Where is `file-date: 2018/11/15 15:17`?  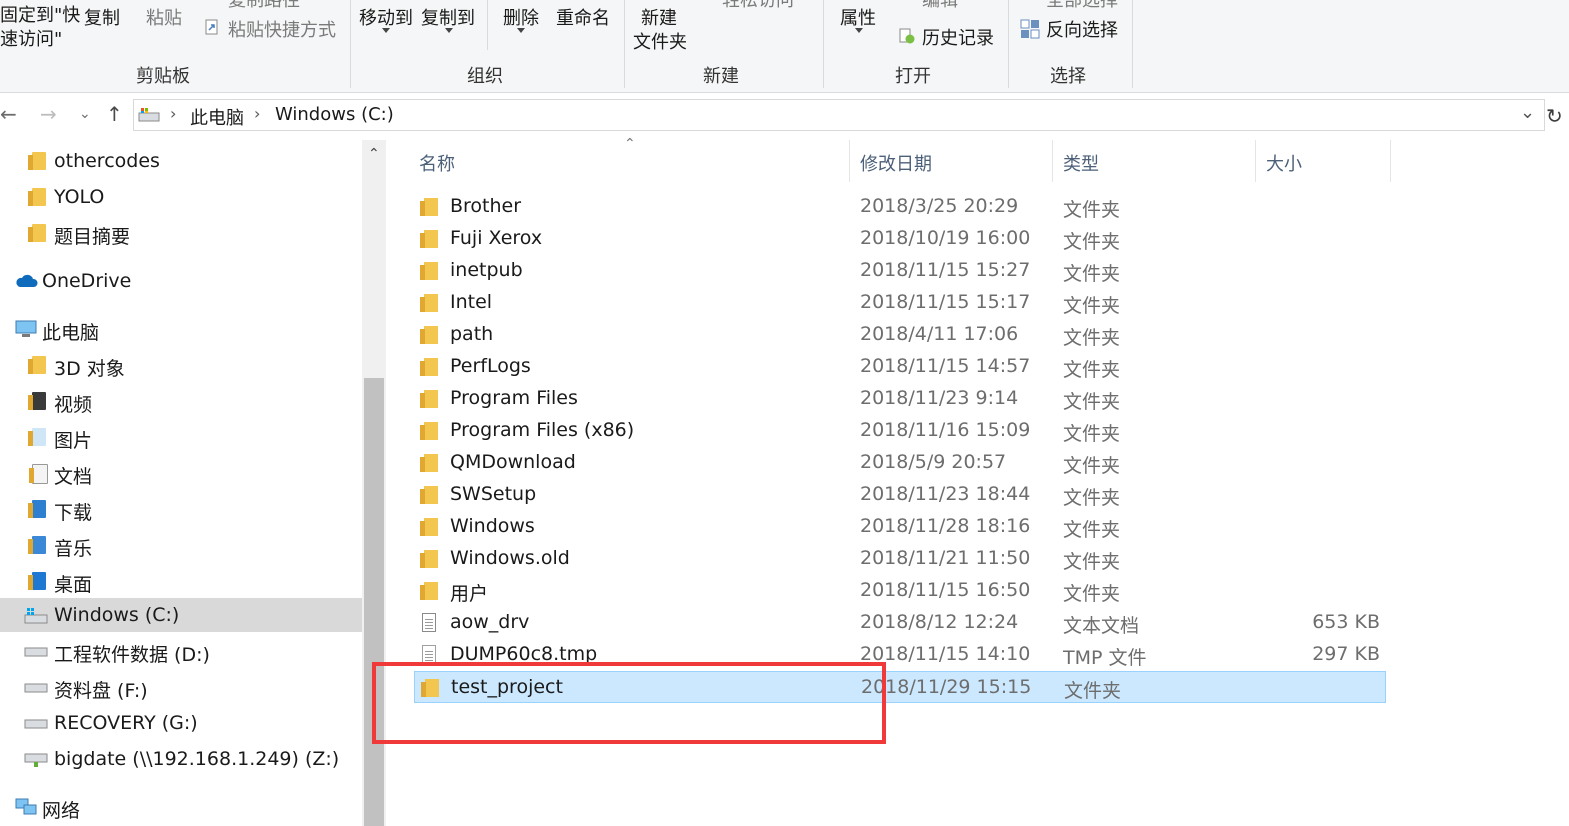
file-date: 2018/11/15 15:17 is located at coordinates (945, 302).